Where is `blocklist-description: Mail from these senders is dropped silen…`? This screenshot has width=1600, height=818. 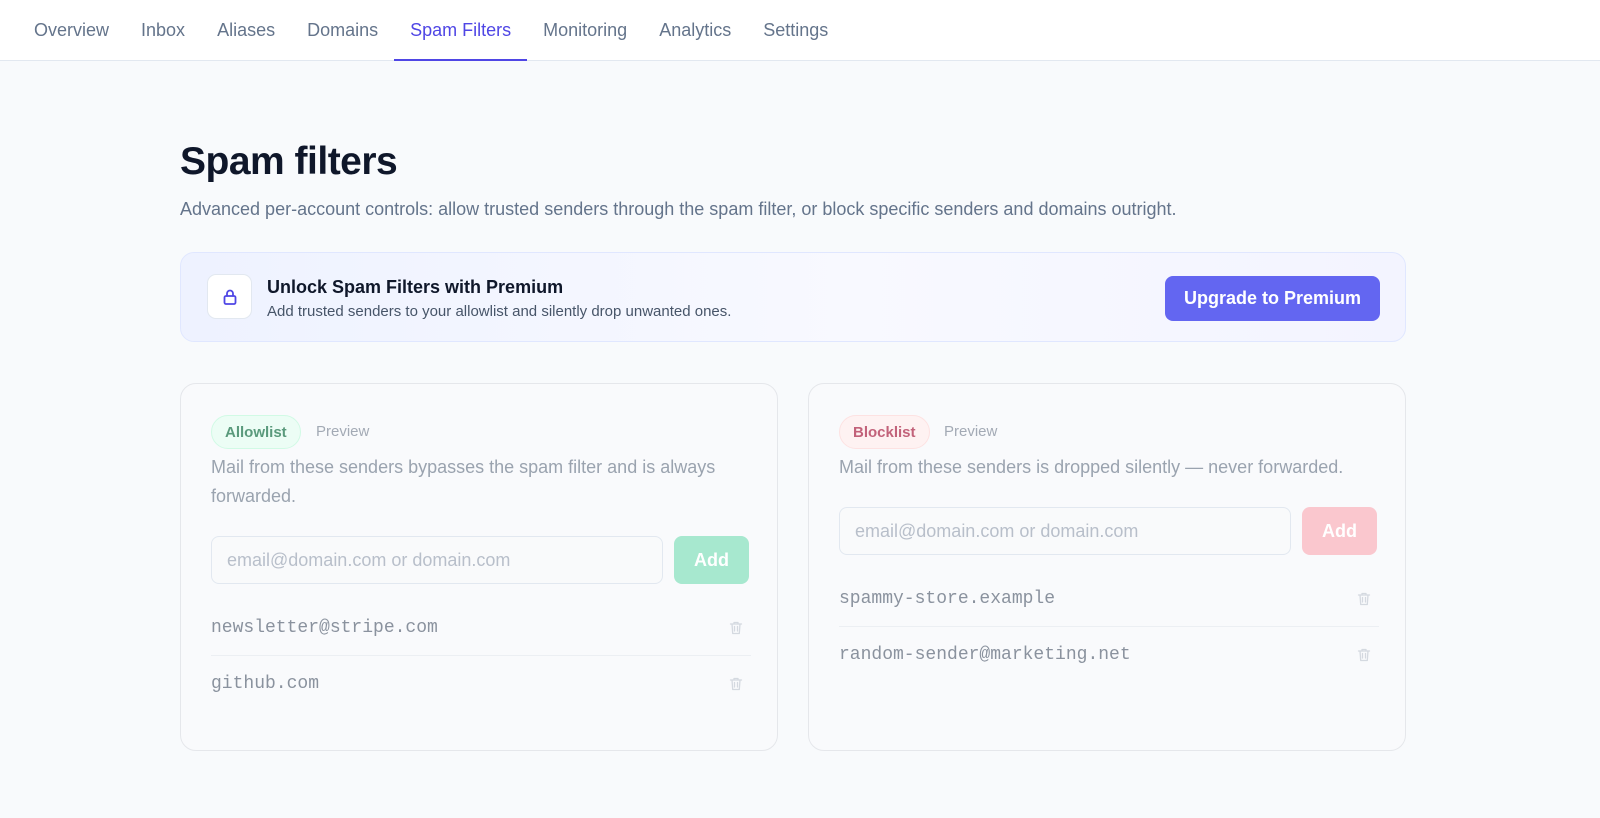
blocklist-description: Mail from these senders is dropped silen… is located at coordinates (1091, 467).